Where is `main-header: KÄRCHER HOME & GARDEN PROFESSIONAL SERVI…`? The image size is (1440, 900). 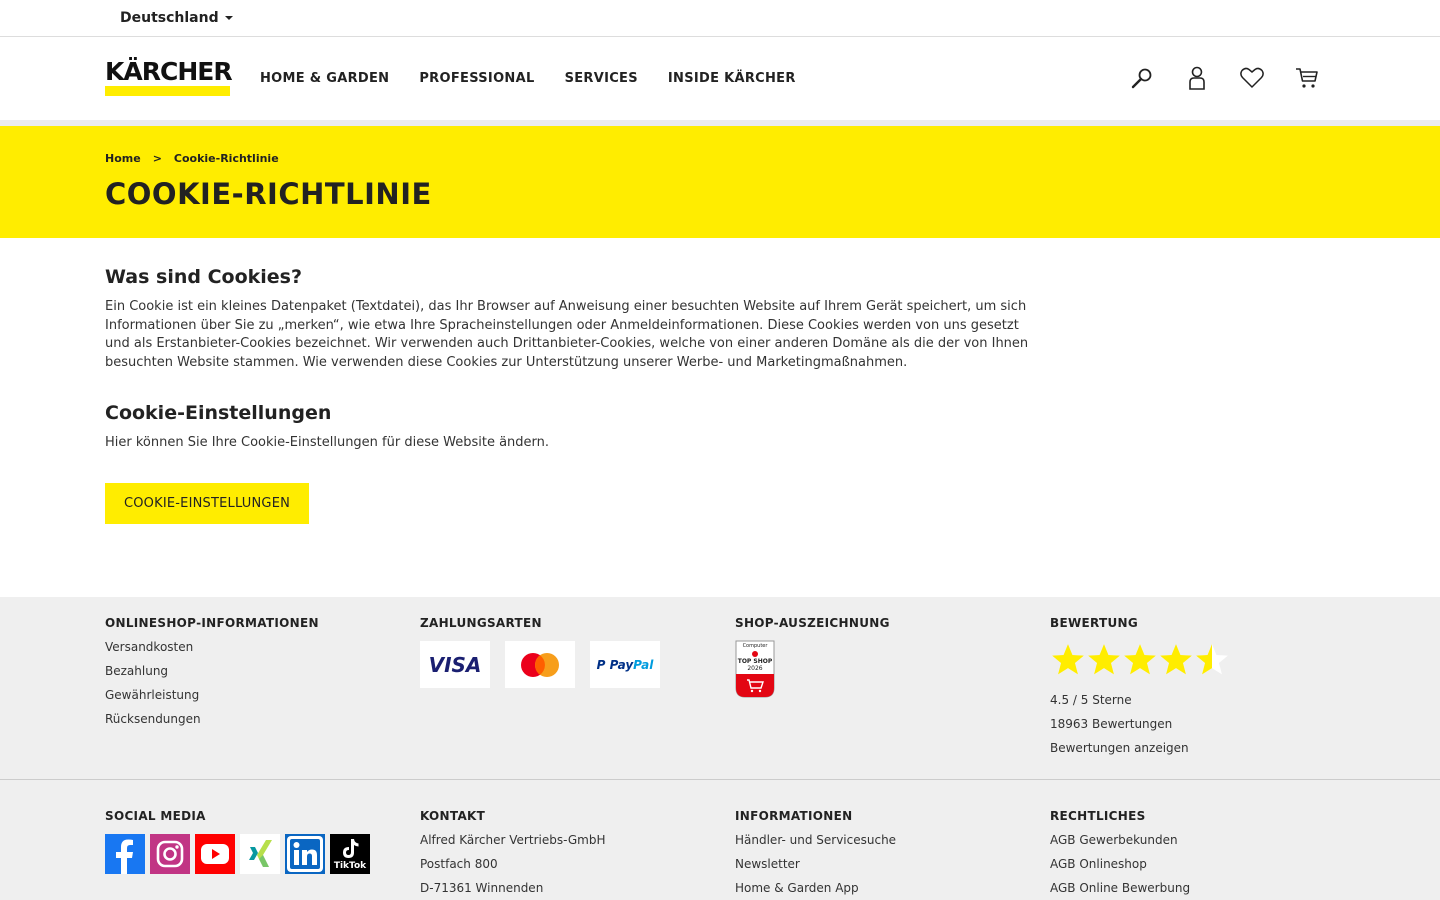 main-header: KÄRCHER HOME & GARDEN PROFESSIONAL SERVI… is located at coordinates (720, 78).